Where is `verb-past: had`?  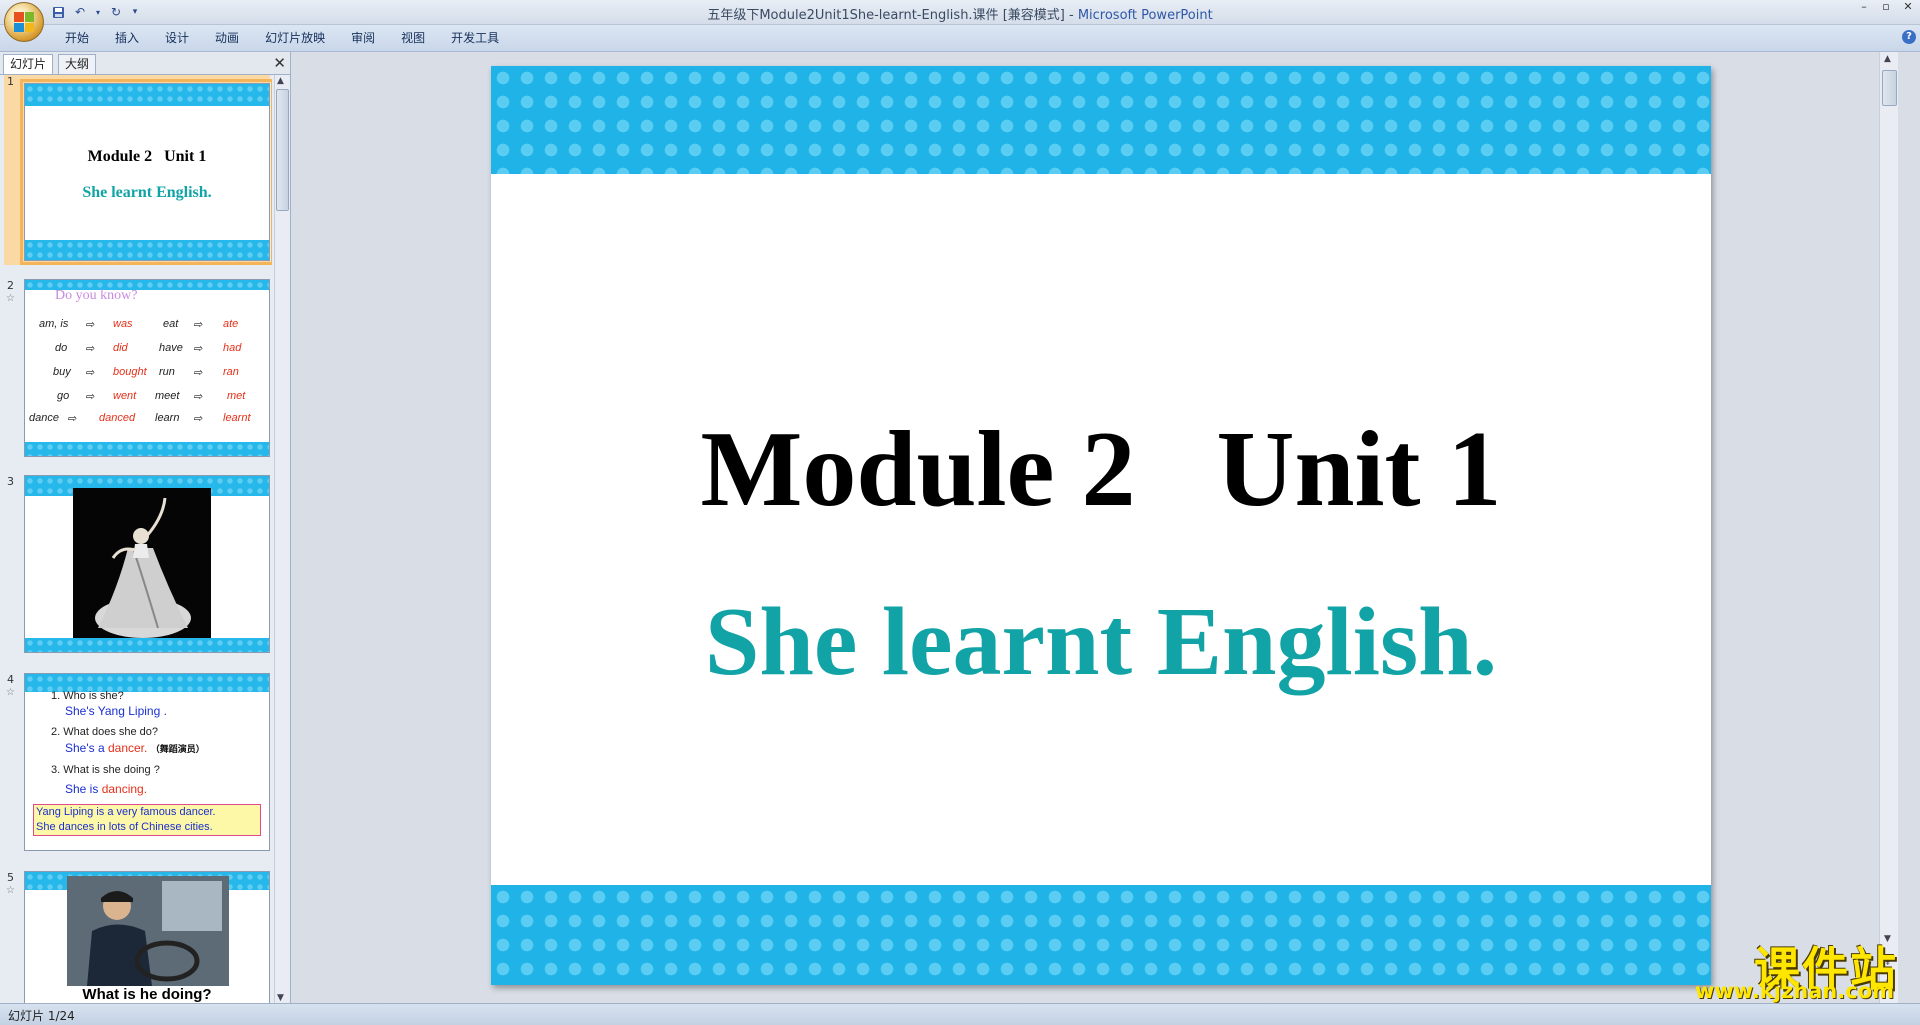 verb-past: had is located at coordinates (232, 348).